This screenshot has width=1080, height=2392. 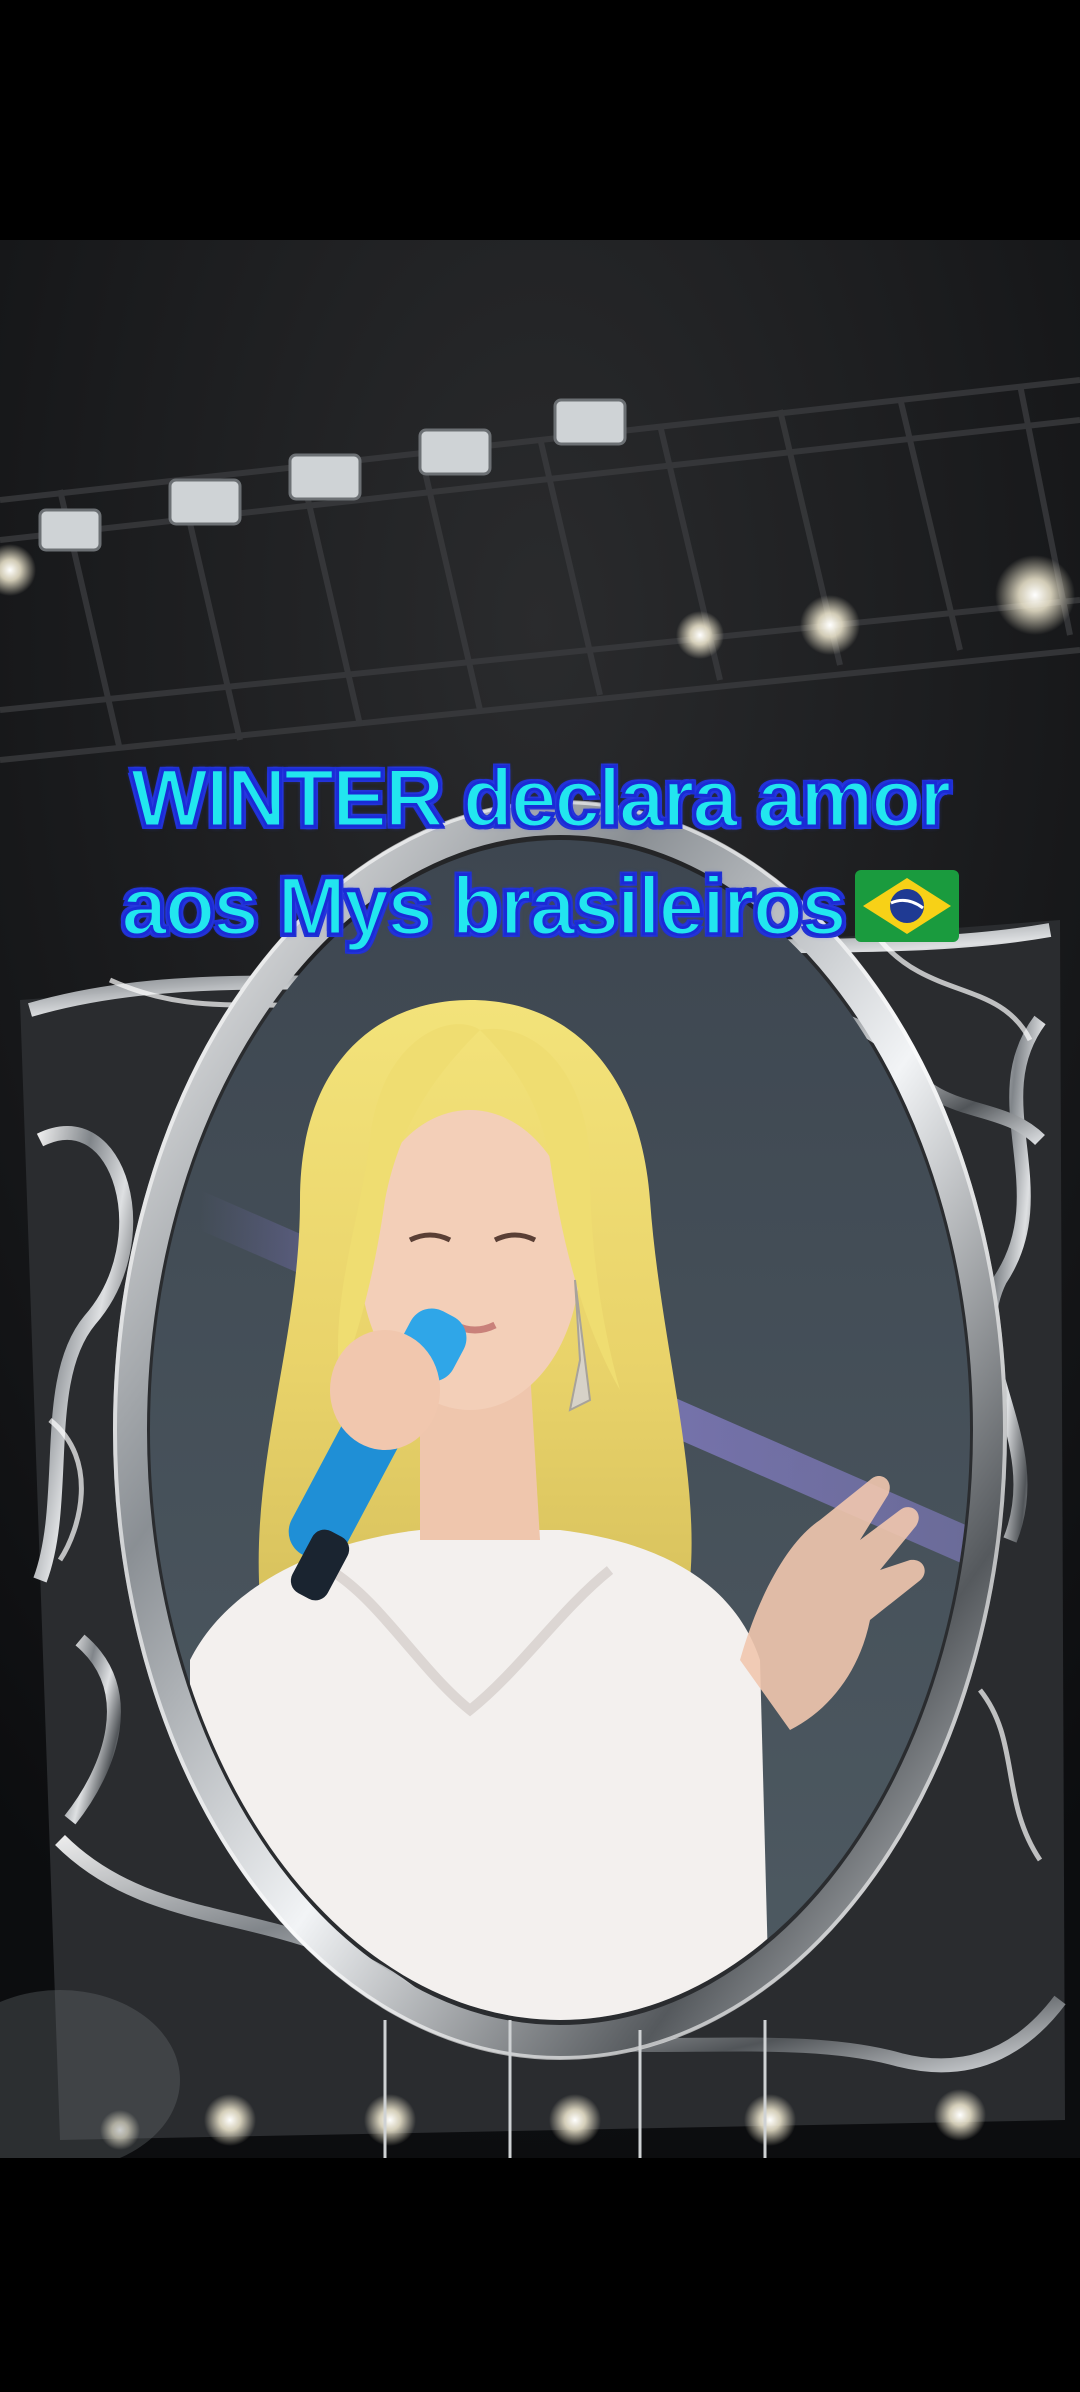 What do you see at coordinates (541, 799) in the screenshot?
I see `caption-line-1: WINTER declara amor` at bounding box center [541, 799].